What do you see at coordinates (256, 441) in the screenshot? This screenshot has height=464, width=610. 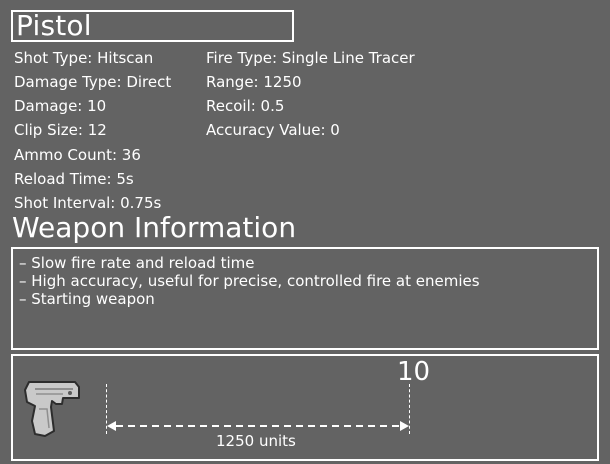 I see `range-label: 1250 units` at bounding box center [256, 441].